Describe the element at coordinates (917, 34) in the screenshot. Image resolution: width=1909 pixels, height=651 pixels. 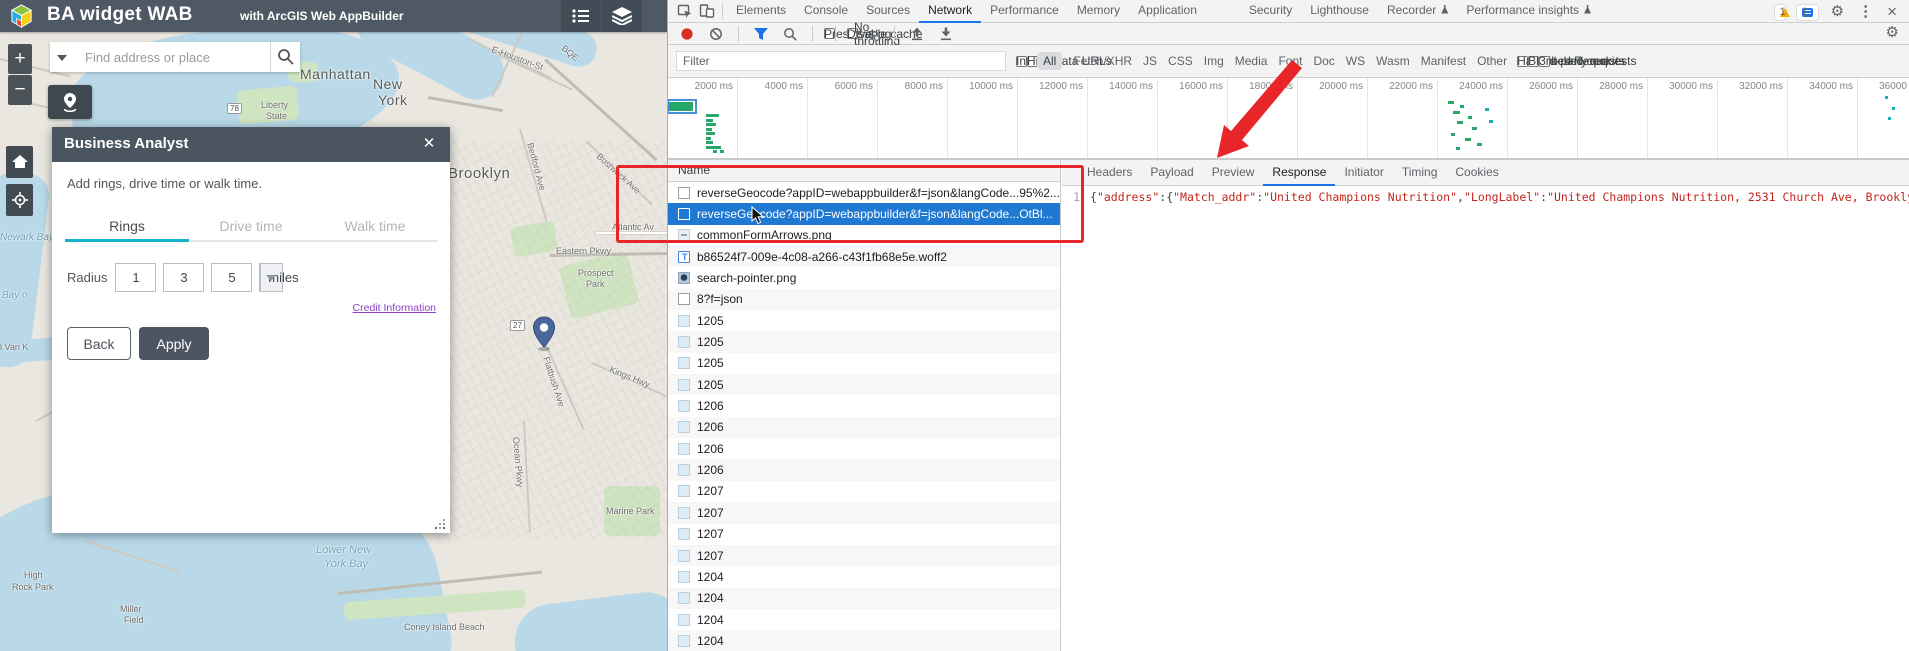
I see `import-har-button` at that location.